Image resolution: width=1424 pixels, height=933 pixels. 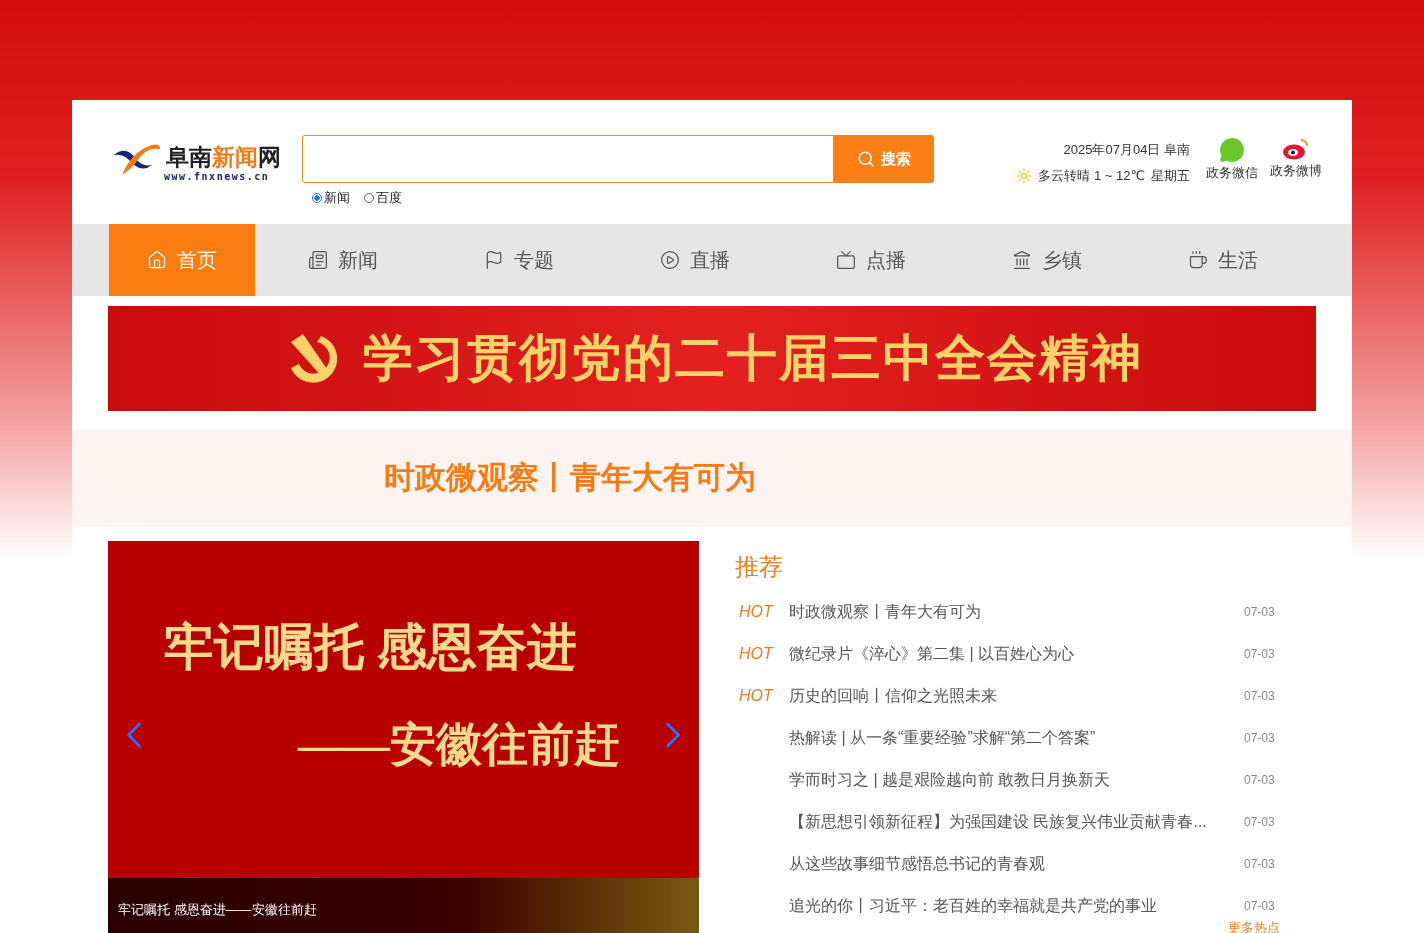 What do you see at coordinates (759, 567) in the screenshot?
I see `section-title: 推荐` at bounding box center [759, 567].